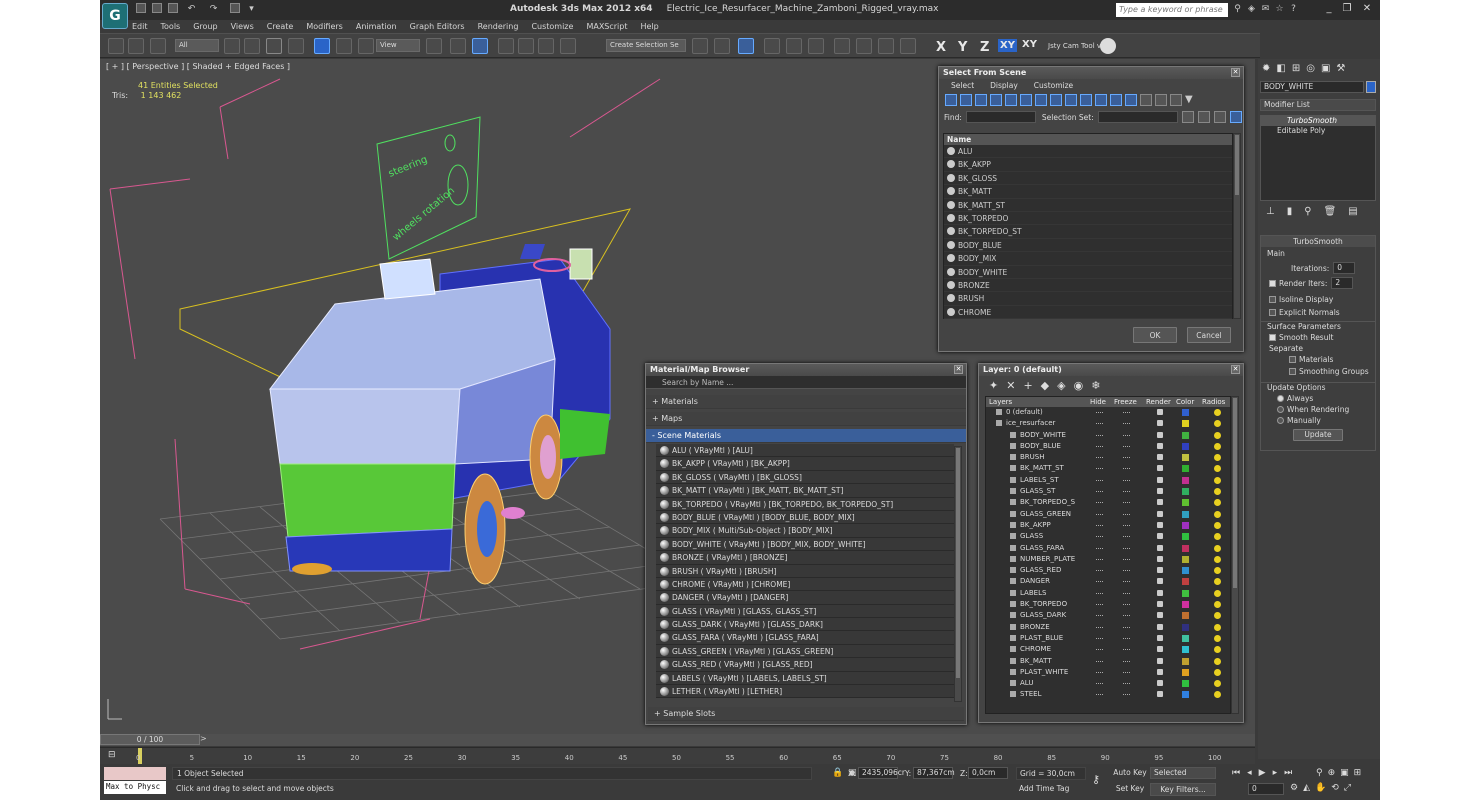 The height and width of the screenshot is (800, 1480). What do you see at coordinates (171, 26) in the screenshot?
I see `menu-tools: Tools` at bounding box center [171, 26].